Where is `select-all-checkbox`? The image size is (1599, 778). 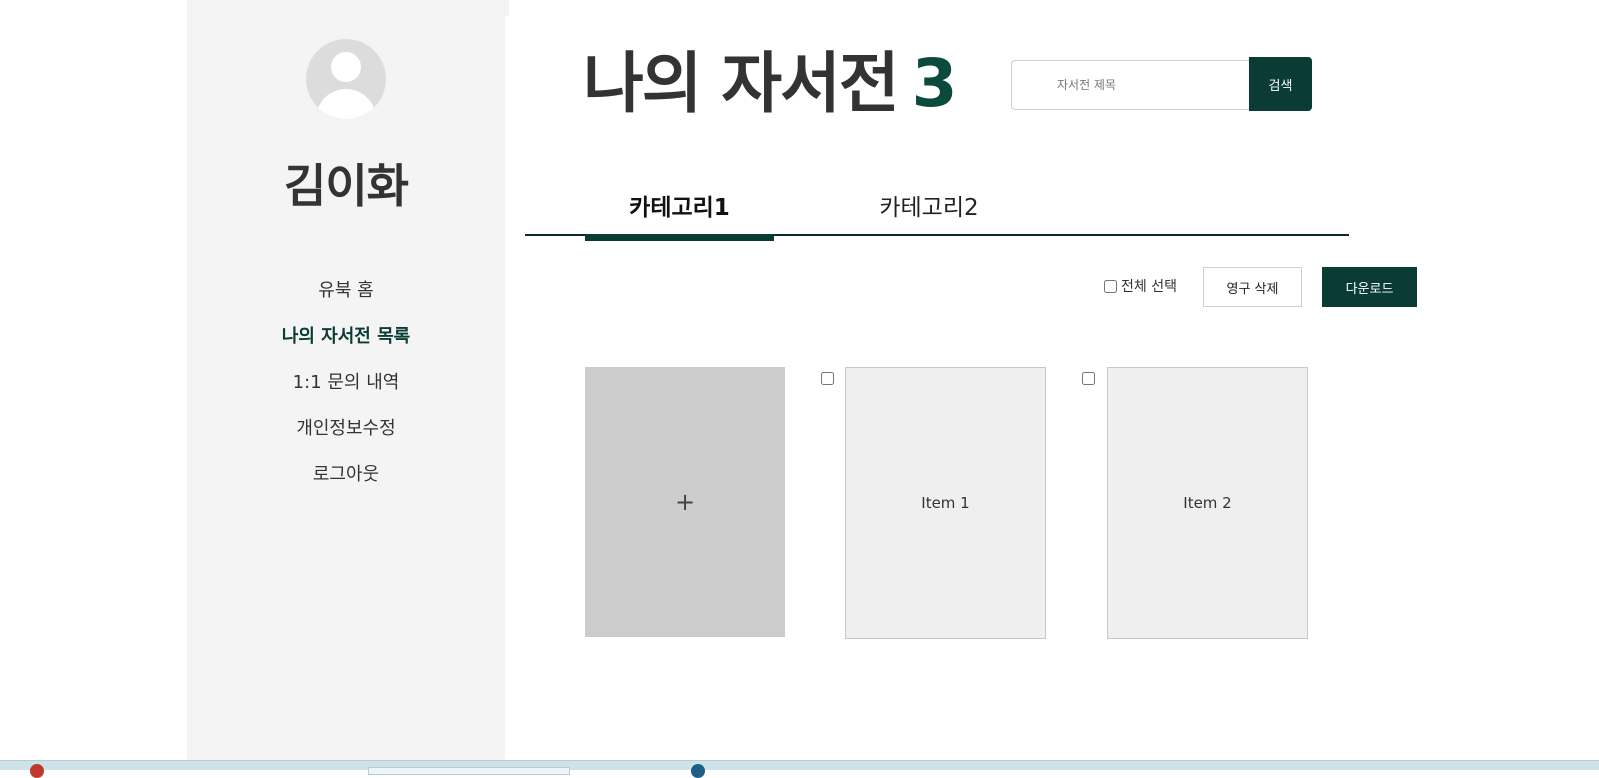 select-all-checkbox is located at coordinates (1110, 286).